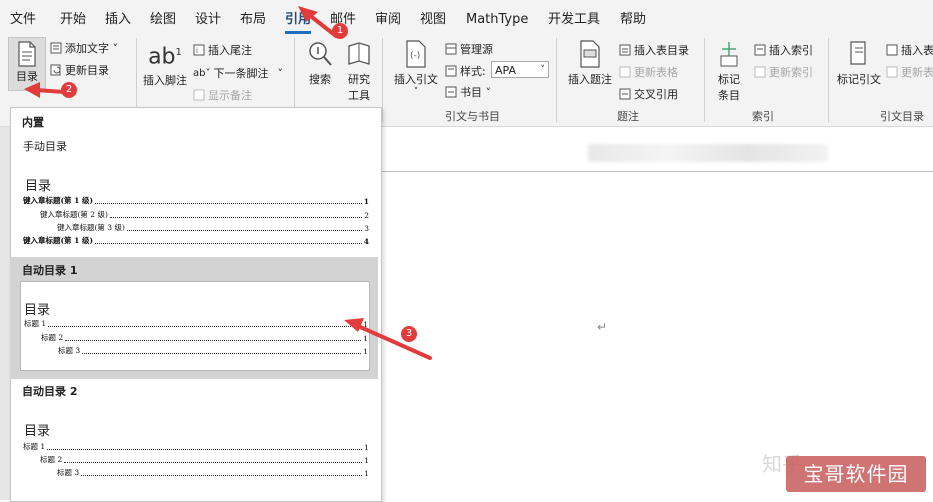 The image size is (933, 502). What do you see at coordinates (213, 351) in the screenshot?
I see `auto-toc-1-line-3: 标题 31` at bounding box center [213, 351].